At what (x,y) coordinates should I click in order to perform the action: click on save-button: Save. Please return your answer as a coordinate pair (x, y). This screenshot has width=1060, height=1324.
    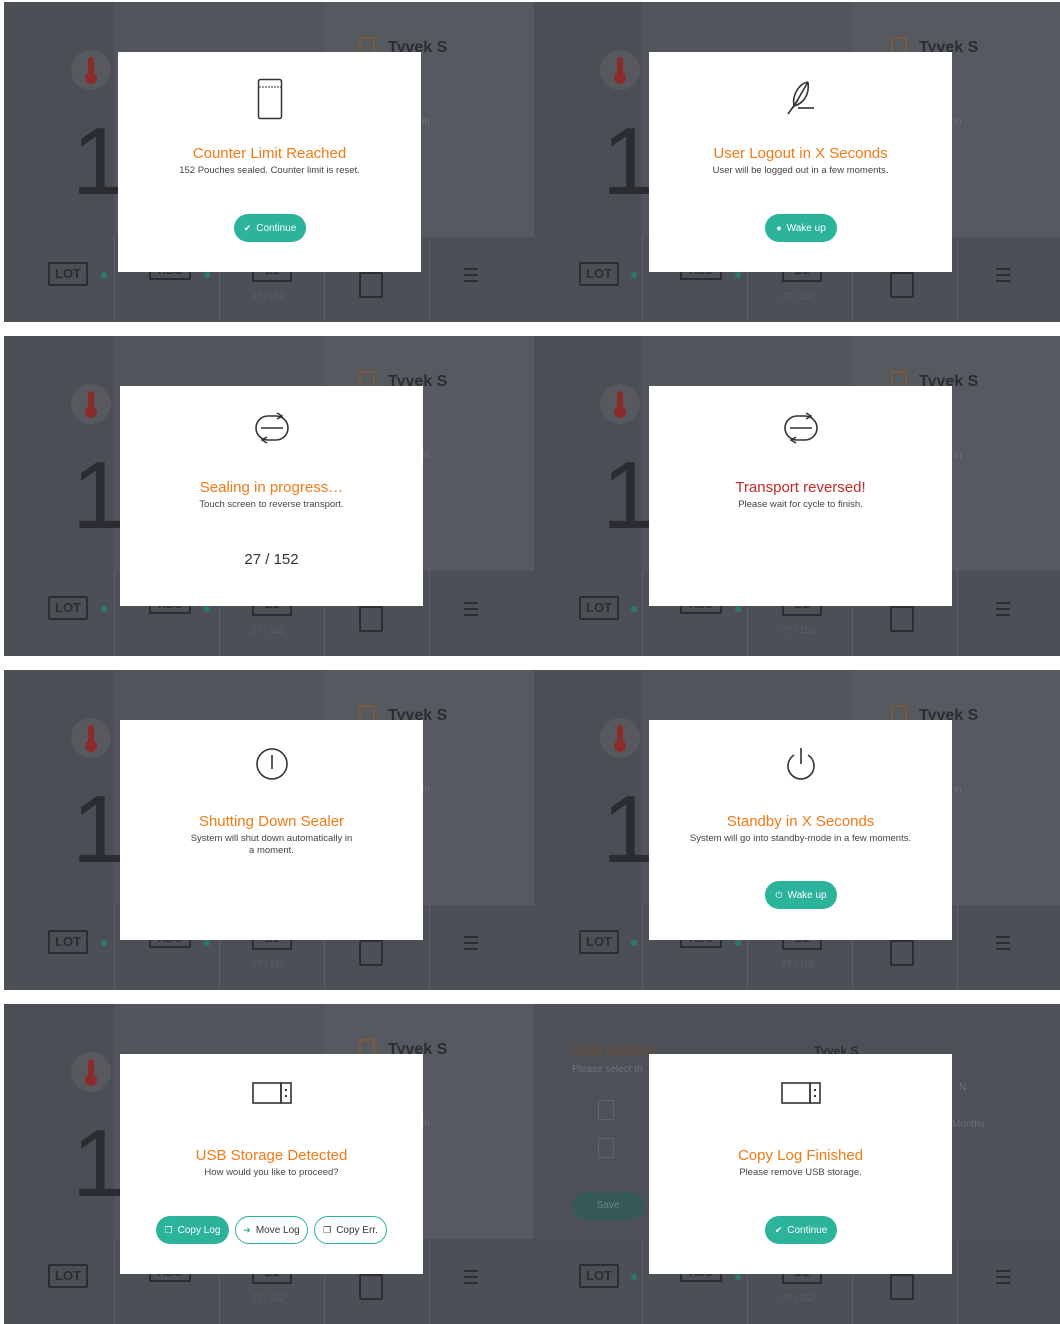
    Looking at the image, I should click on (608, 1206).